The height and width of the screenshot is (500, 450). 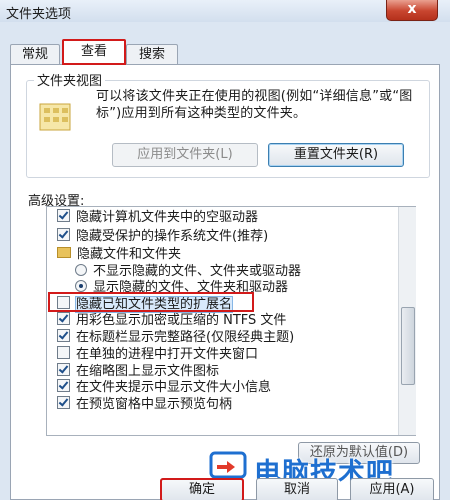 I want to click on setting-thumbnail-icons: 在缩略图上显示文件图标, so click(x=138, y=371).